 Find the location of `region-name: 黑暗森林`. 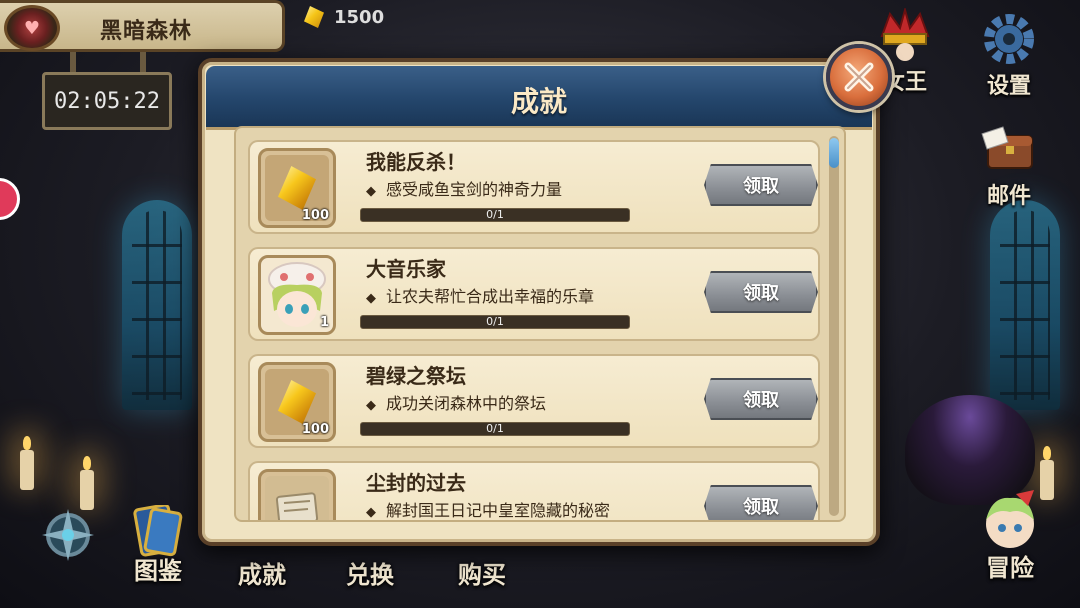

region-name: 黑暗森林 is located at coordinates (146, 31).